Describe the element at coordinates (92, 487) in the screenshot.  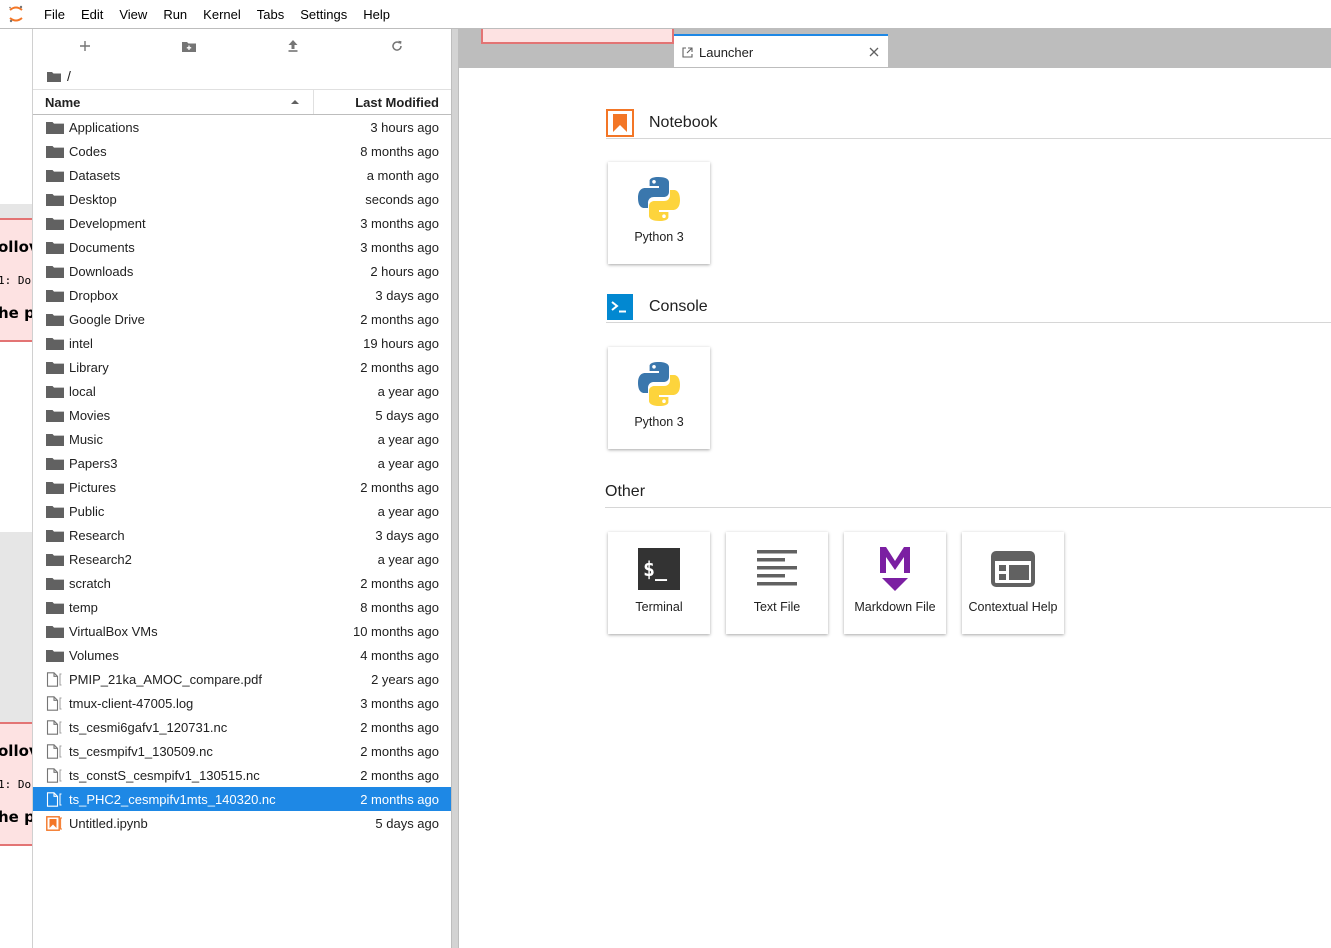
I see `file-name: Pictures` at that location.